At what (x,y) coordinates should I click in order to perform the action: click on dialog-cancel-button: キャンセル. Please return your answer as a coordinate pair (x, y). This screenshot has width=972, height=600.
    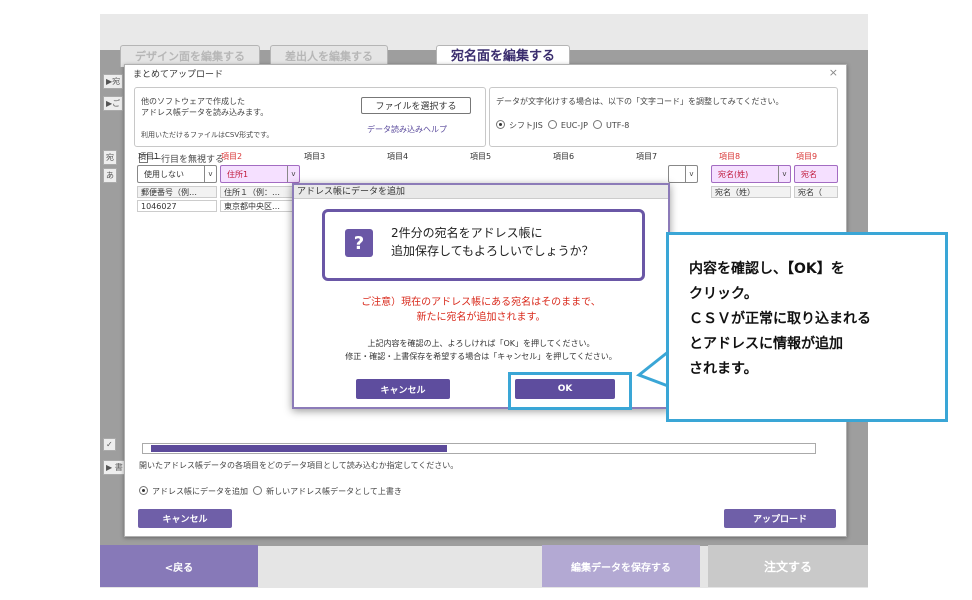
    Looking at the image, I should click on (185, 518).